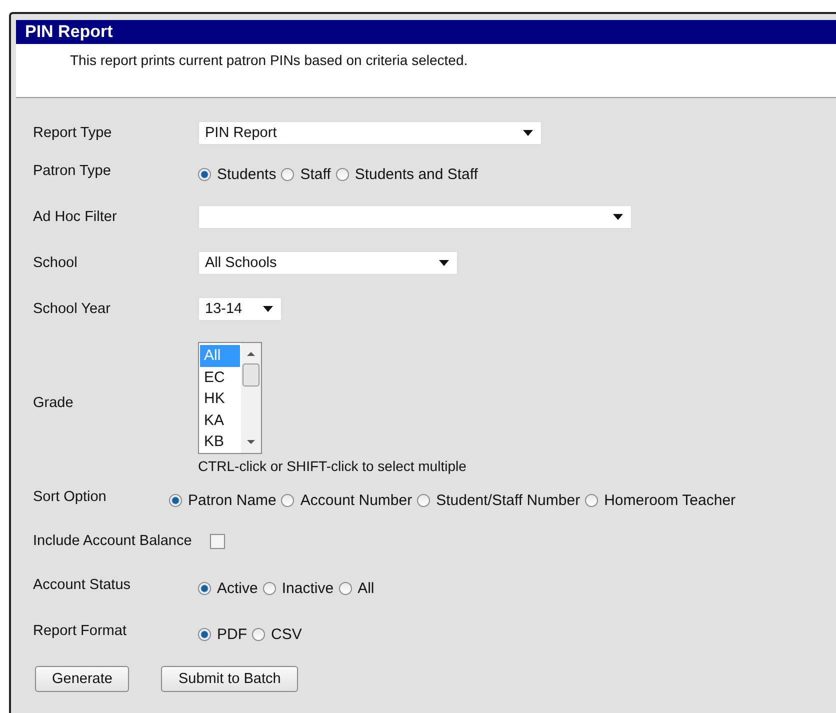 The image size is (836, 713). What do you see at coordinates (240, 309) in the screenshot?
I see `dropdown-field: 13-14` at bounding box center [240, 309].